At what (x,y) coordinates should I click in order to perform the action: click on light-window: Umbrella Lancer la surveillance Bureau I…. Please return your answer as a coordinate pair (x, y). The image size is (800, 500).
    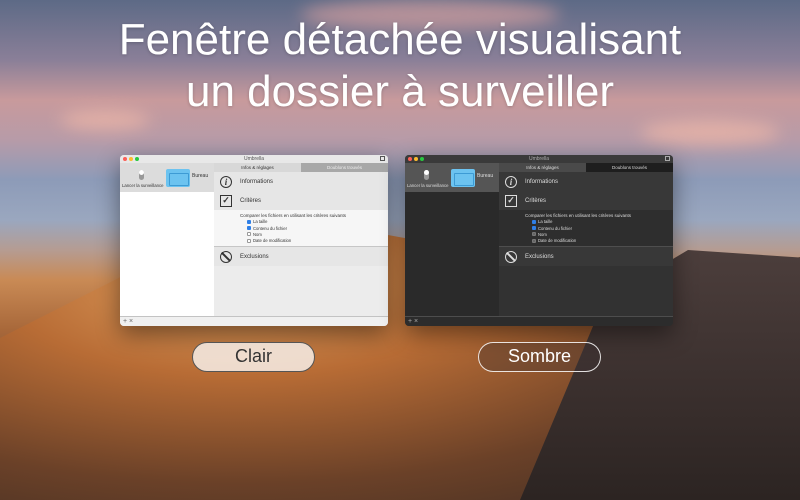
    Looking at the image, I should click on (254, 240).